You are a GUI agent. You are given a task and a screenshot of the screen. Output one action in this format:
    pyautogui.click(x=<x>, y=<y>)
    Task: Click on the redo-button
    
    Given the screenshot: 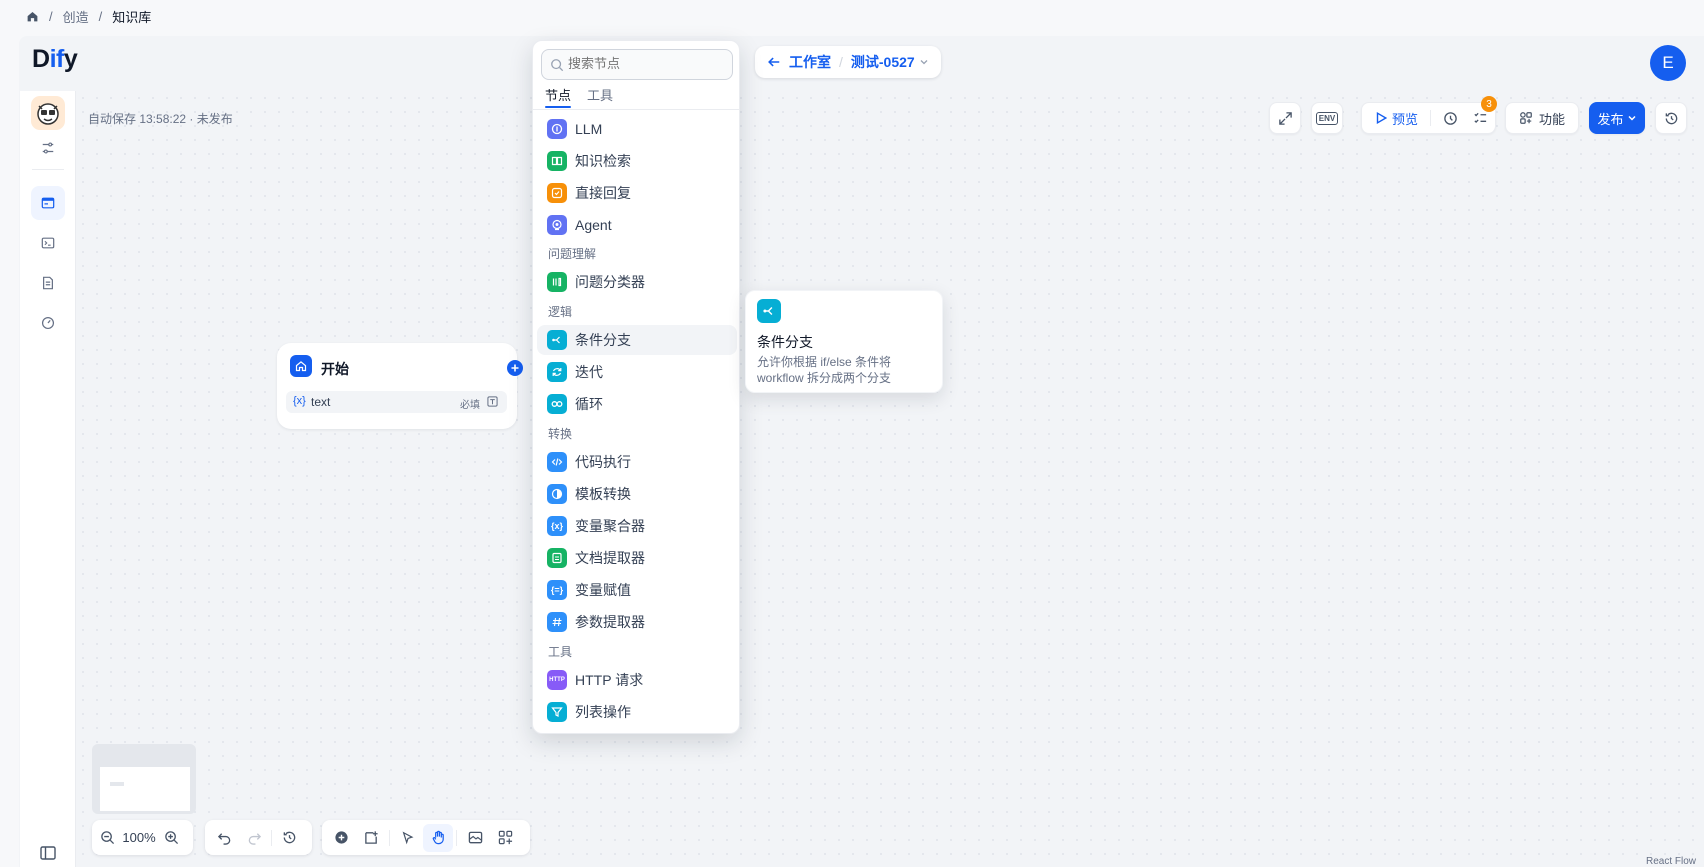 What is the action you would take?
    pyautogui.click(x=254, y=838)
    